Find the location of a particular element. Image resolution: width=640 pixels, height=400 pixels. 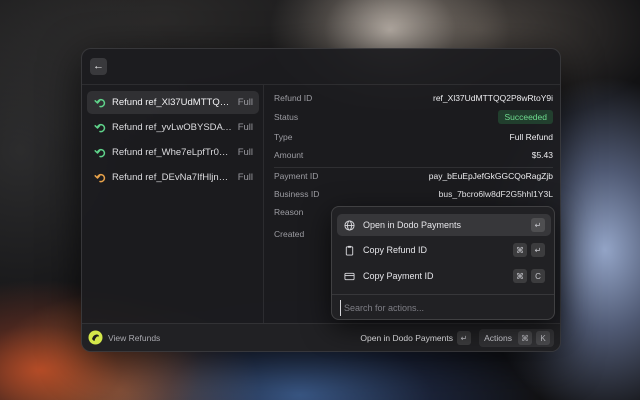

list-item: Refund ref_Whe7eLpfTr0gdP4sK2nQx Full is located at coordinates (173, 152).